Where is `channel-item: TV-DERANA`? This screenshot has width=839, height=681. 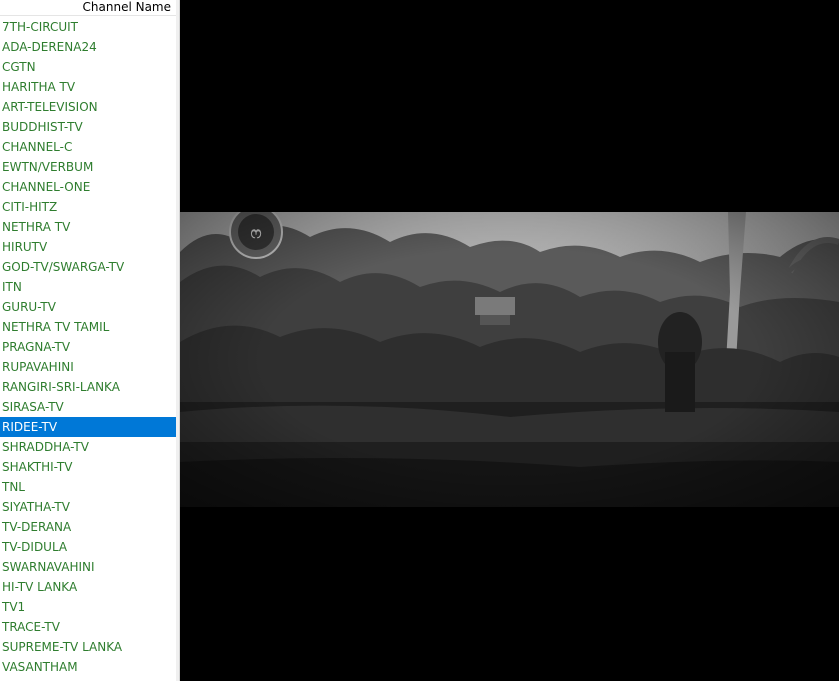
channel-item: TV-DERANA is located at coordinates (89, 527).